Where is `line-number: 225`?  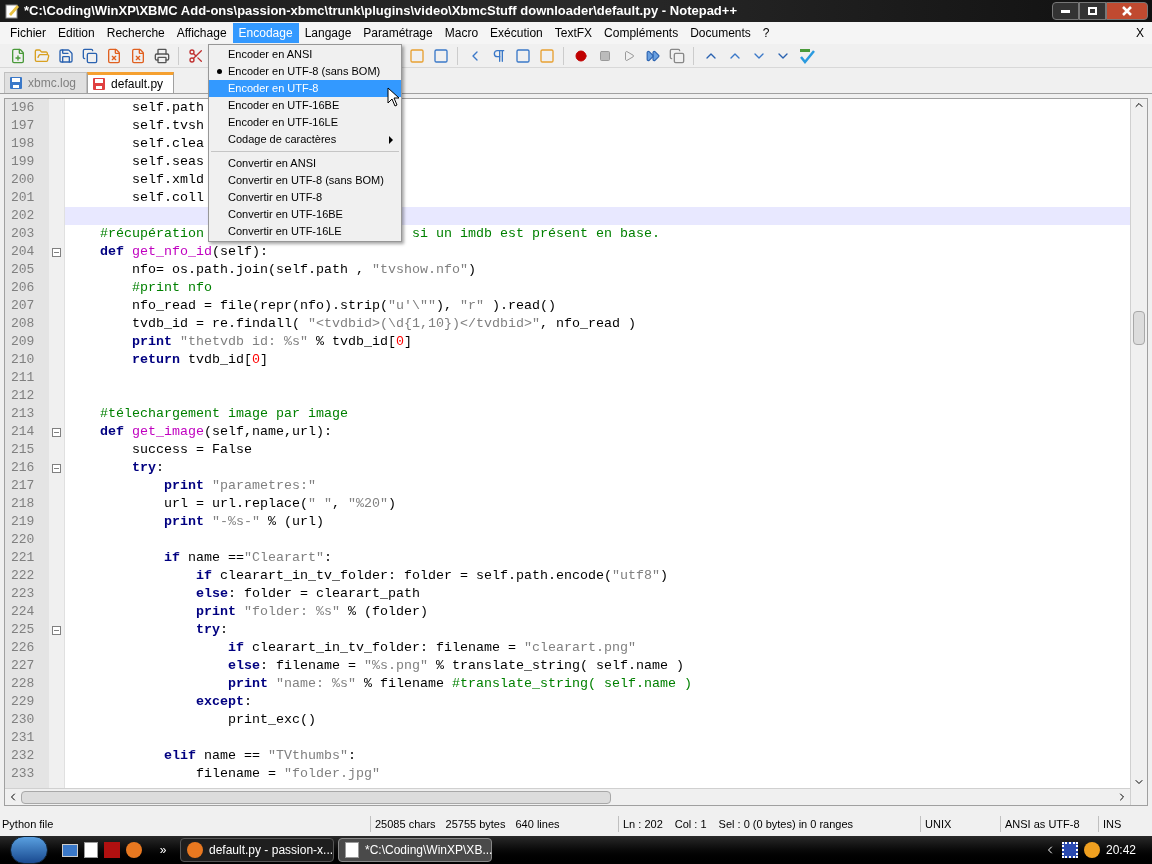 line-number: 225 is located at coordinates (23, 630).